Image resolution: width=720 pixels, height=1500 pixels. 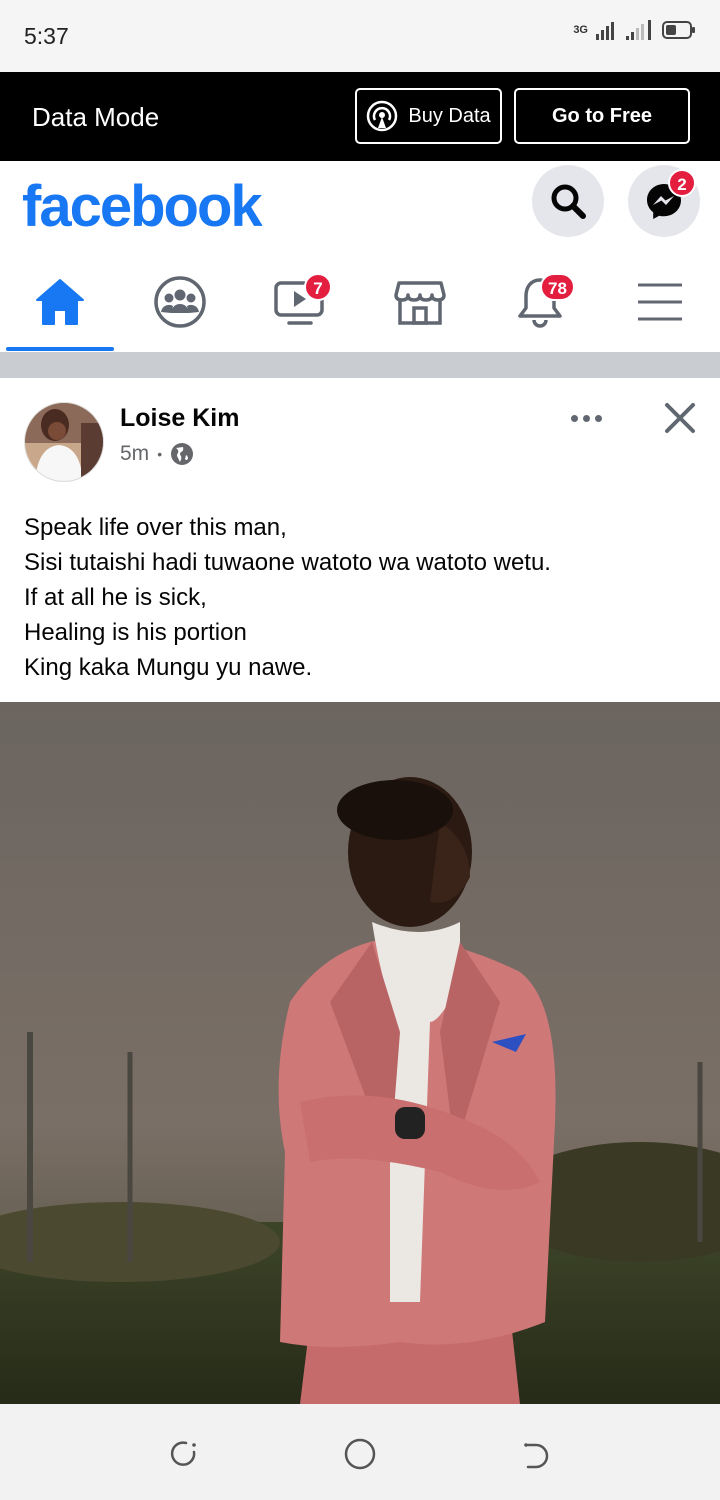 I want to click on post-author-name: Loise Kim, so click(x=179, y=418).